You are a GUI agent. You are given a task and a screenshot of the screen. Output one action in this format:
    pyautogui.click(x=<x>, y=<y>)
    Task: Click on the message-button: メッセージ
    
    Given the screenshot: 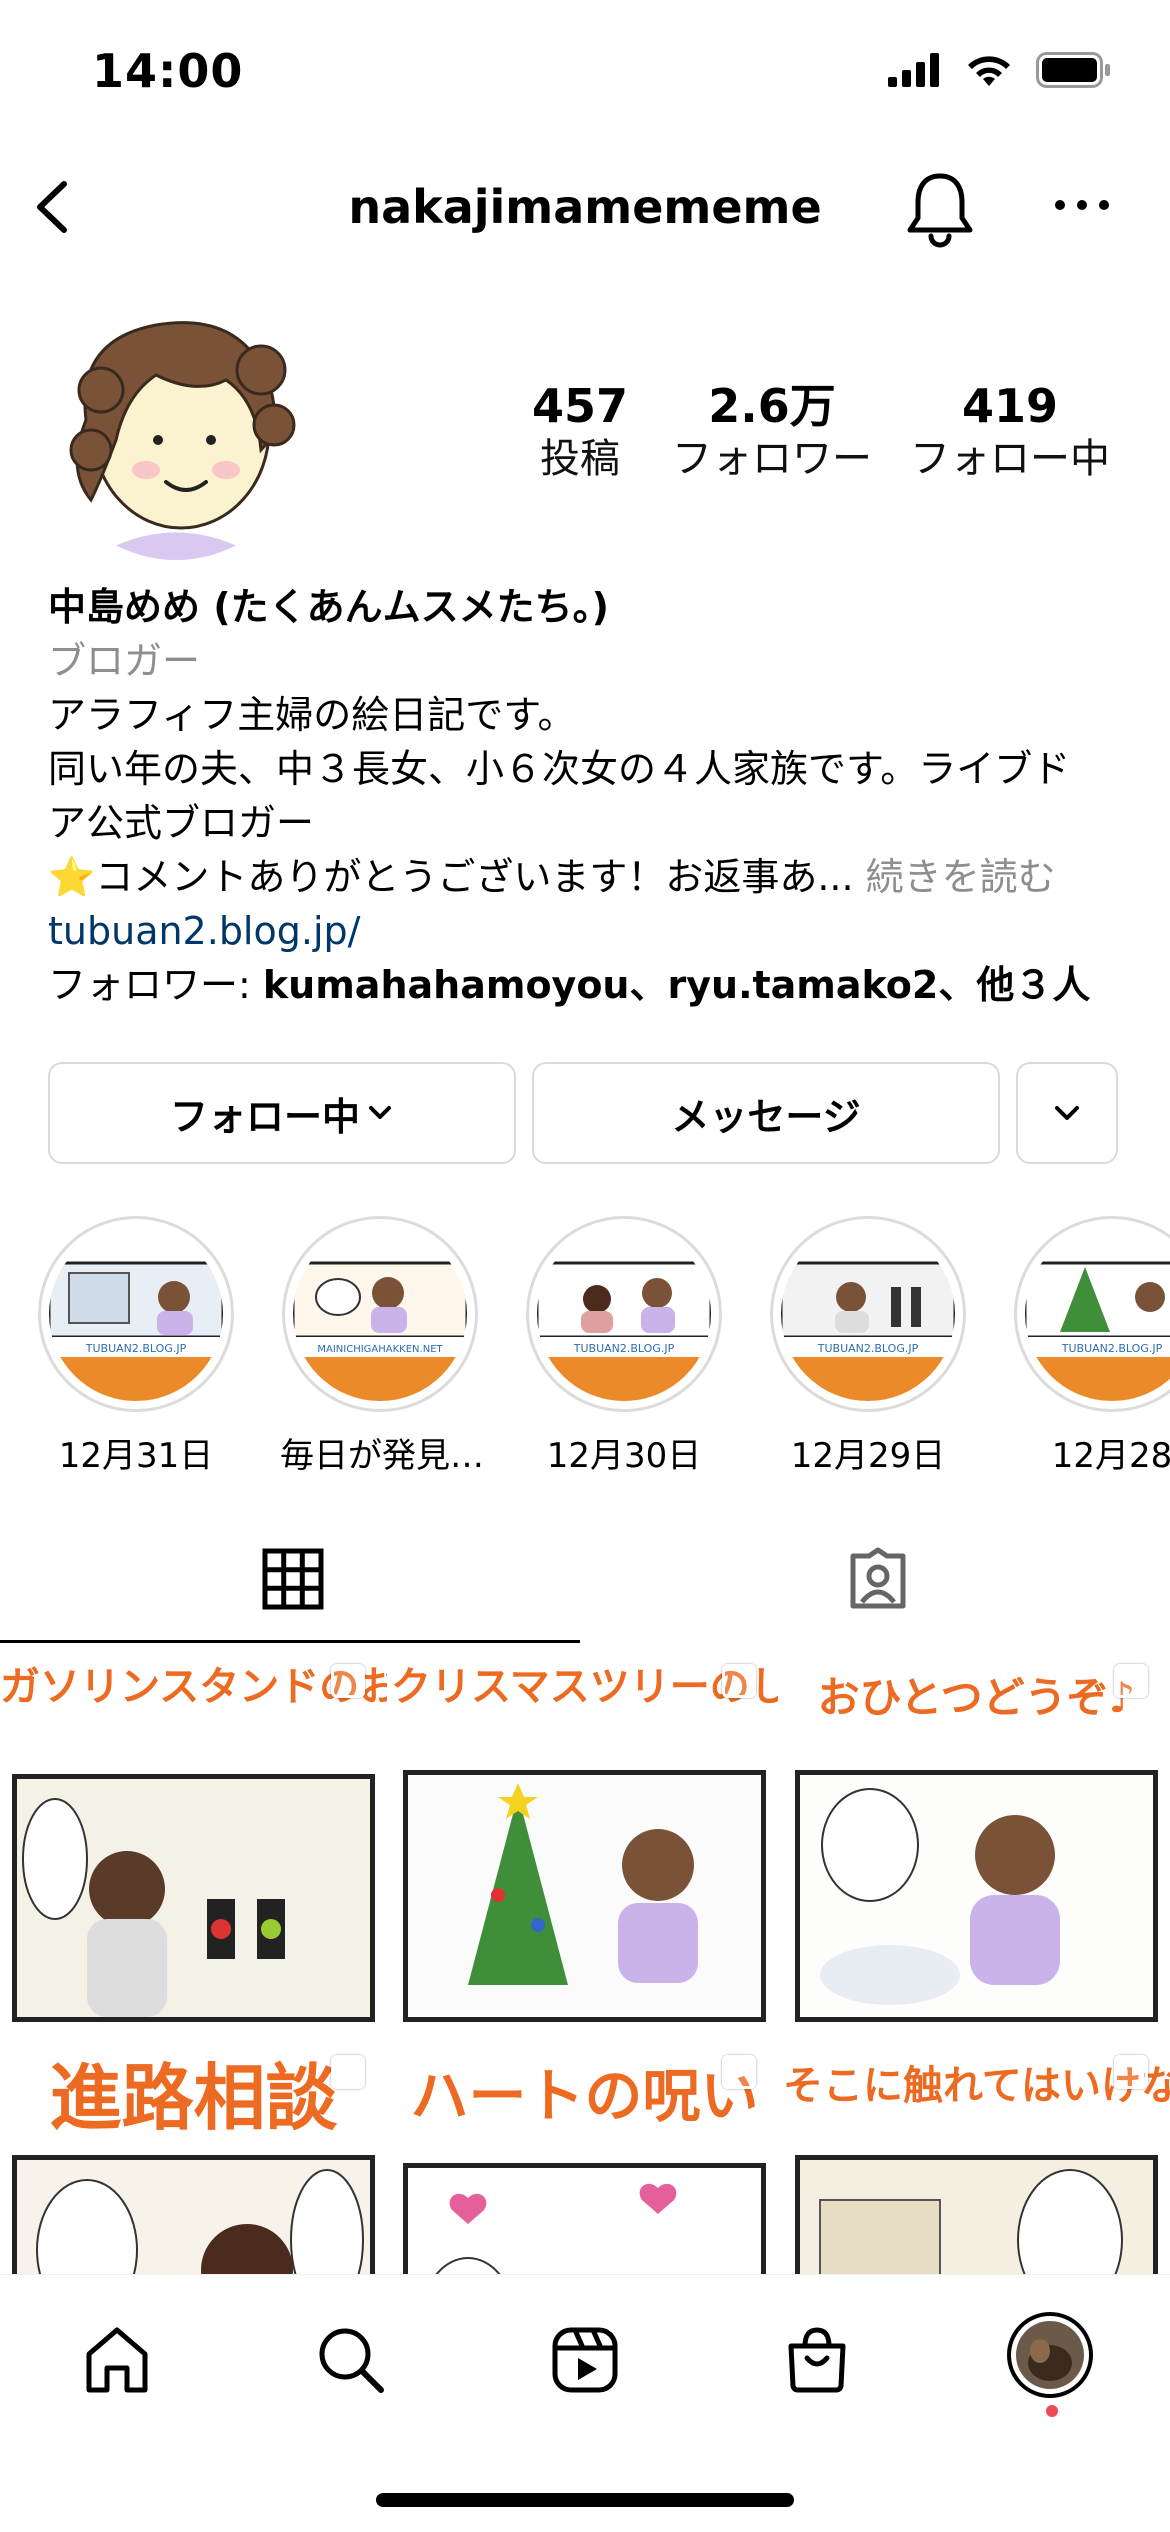 What is the action you would take?
    pyautogui.click(x=766, y=1113)
    